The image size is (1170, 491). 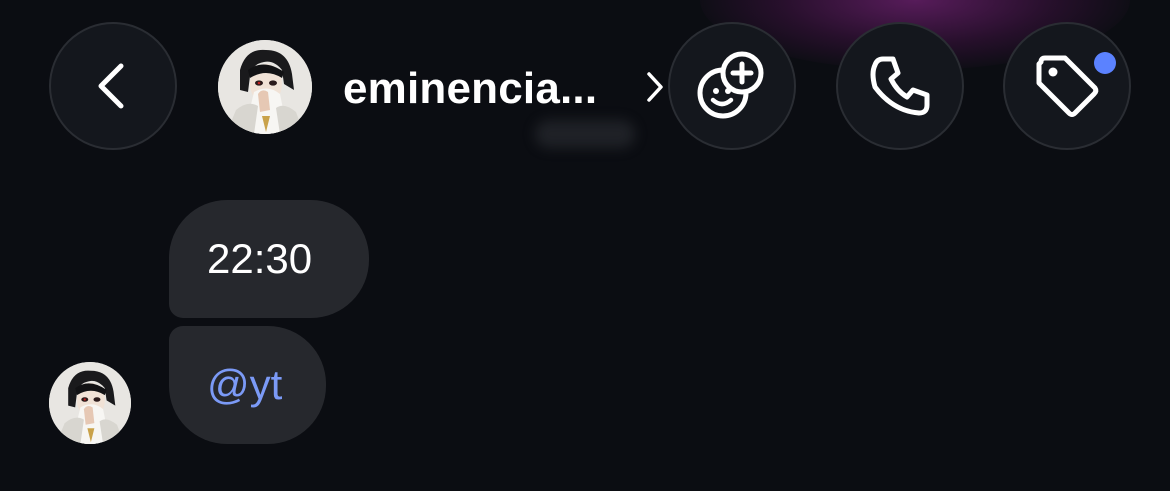 I want to click on phone-icon, so click(x=900, y=86).